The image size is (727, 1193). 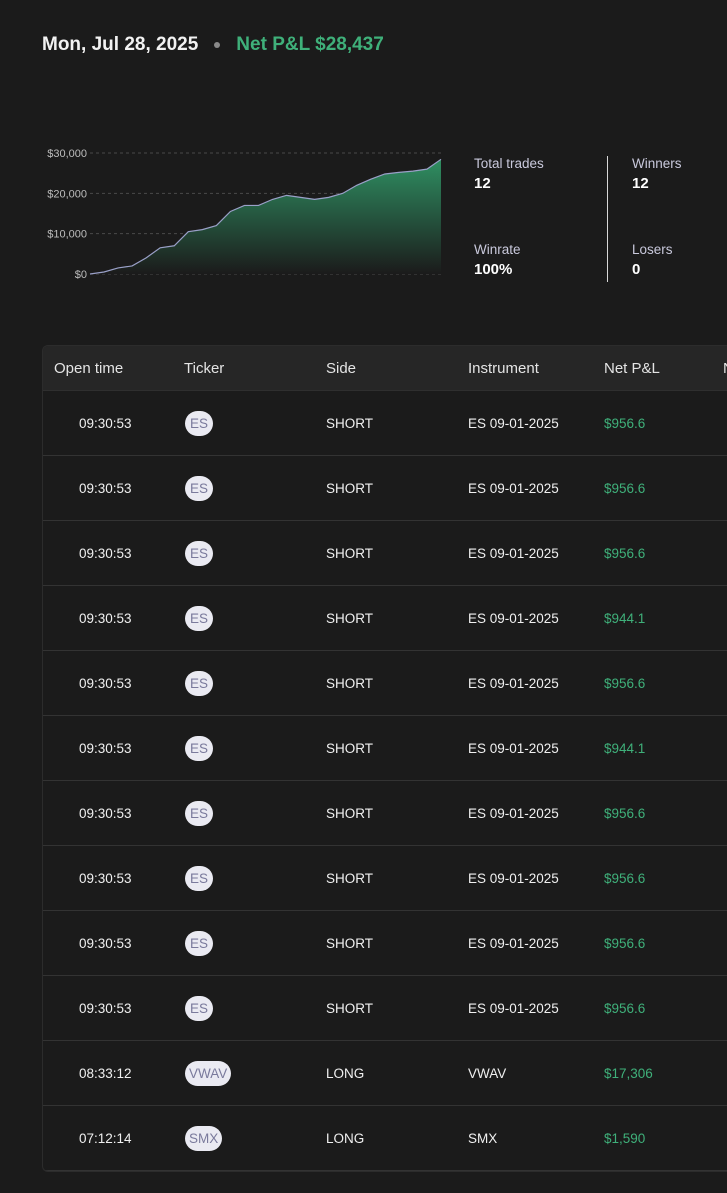 I want to click on column-header-ticker: Ticker, so click(x=204, y=368).